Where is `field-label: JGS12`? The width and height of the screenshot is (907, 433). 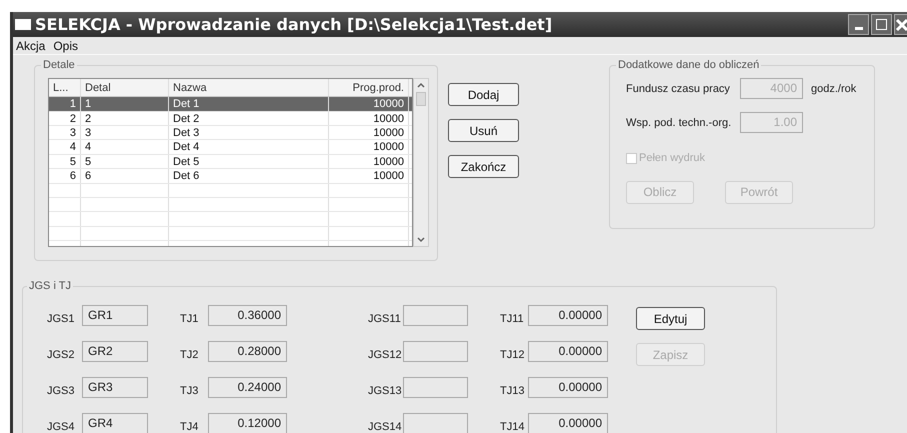
field-label: JGS12 is located at coordinates (385, 355).